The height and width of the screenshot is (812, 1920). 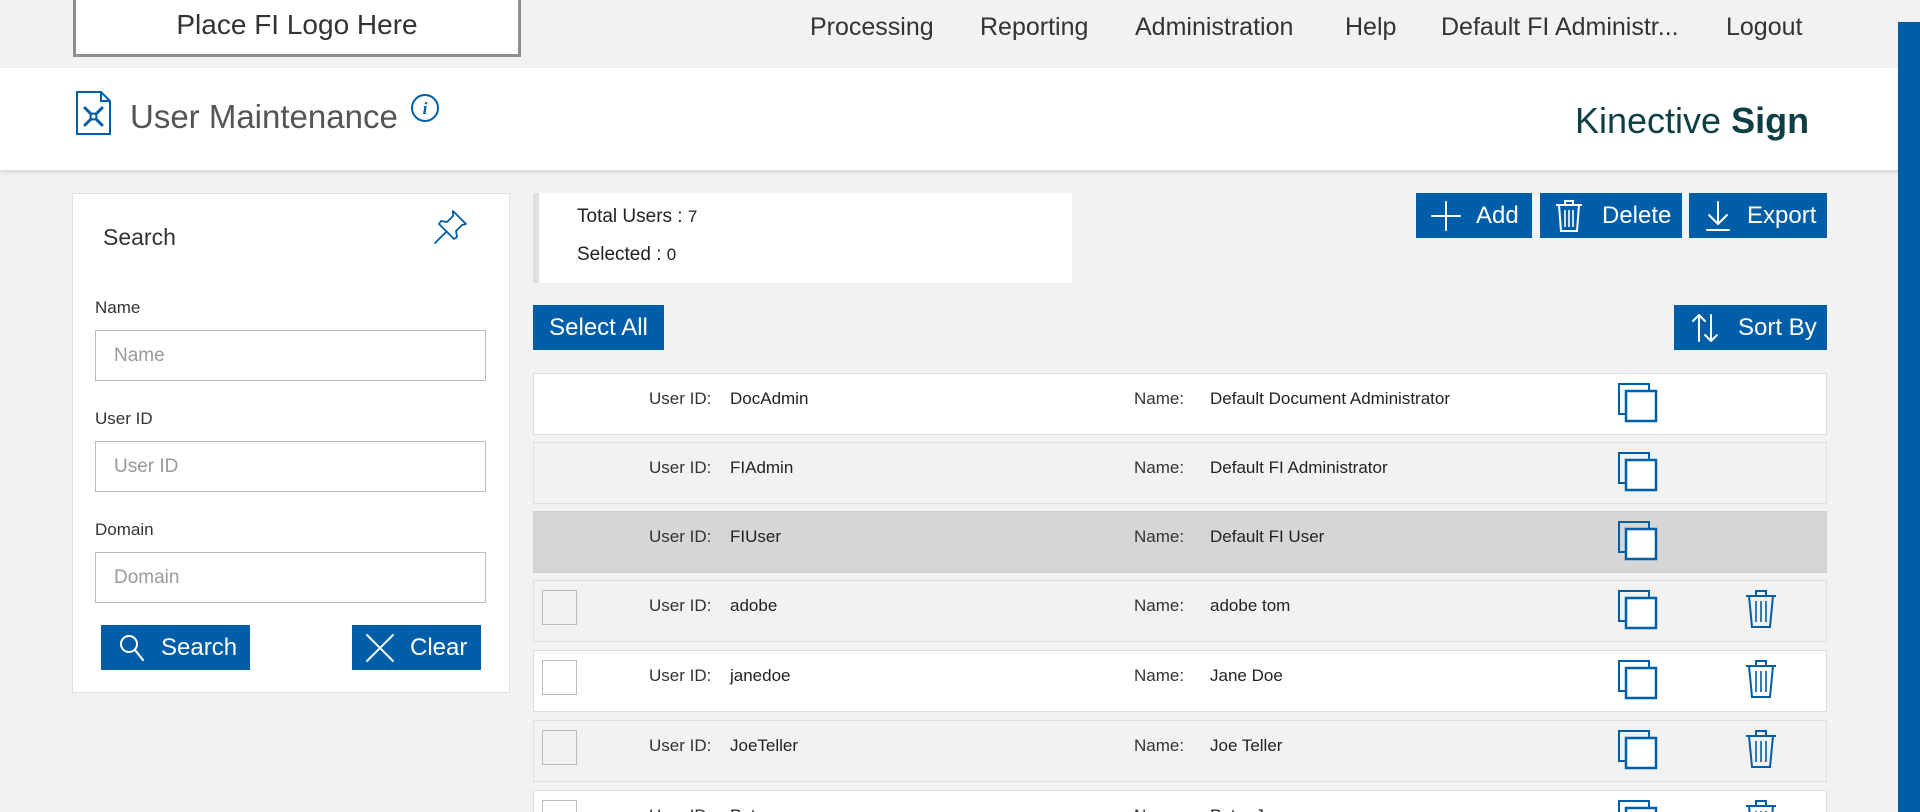 I want to click on selected-users: Selected : 0, so click(x=626, y=255).